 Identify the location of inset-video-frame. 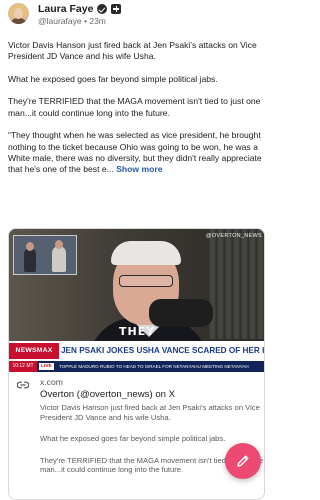
(45, 255).